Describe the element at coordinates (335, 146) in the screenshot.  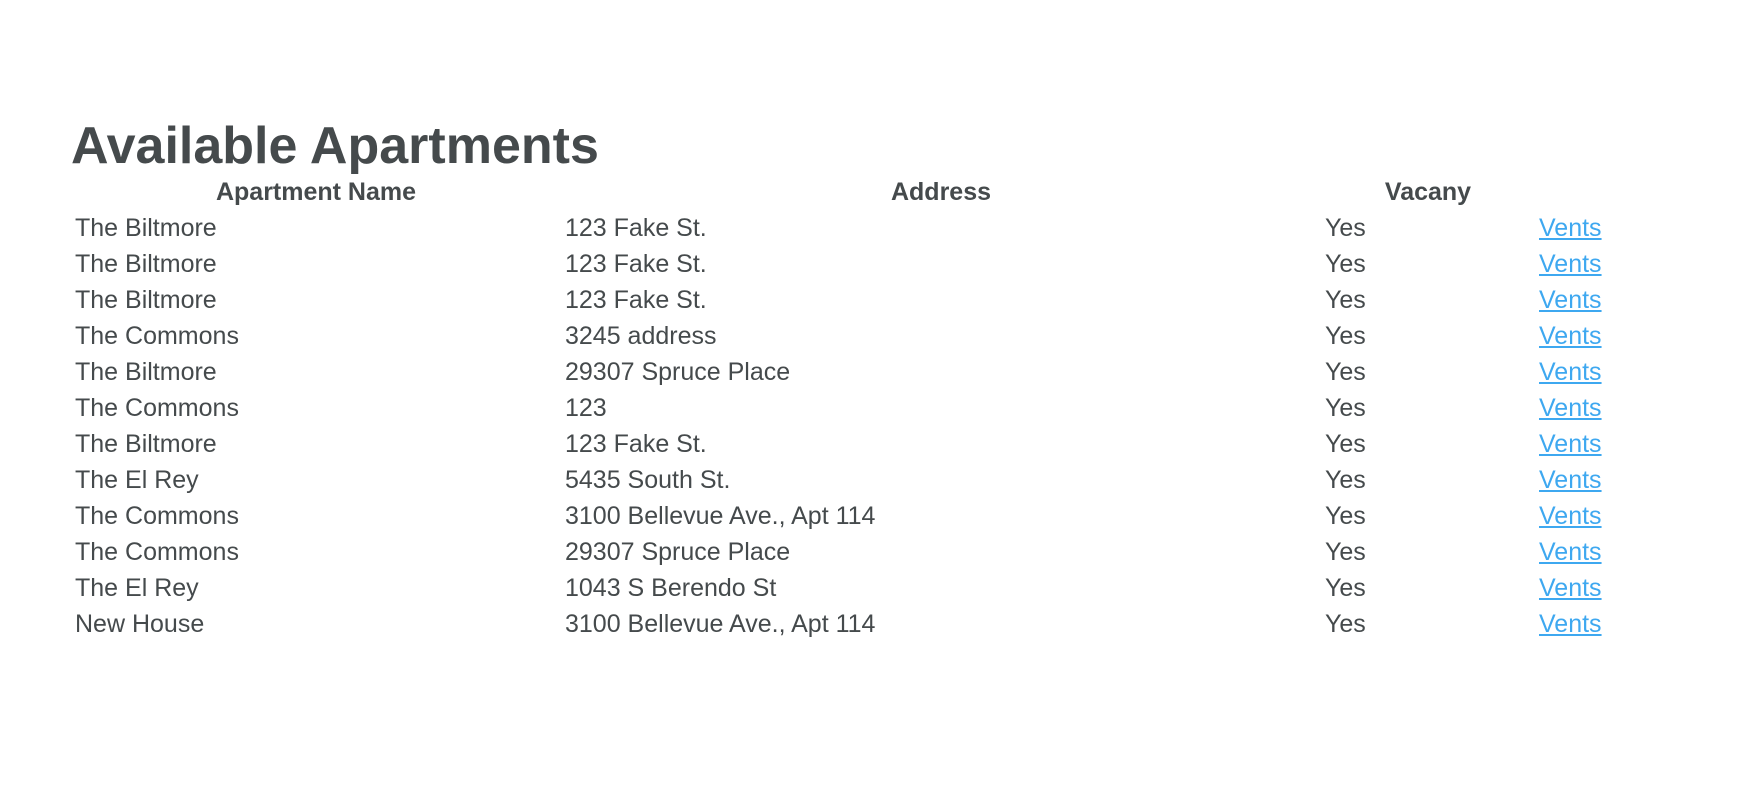
I see `page-title: Available Apartments` at that location.